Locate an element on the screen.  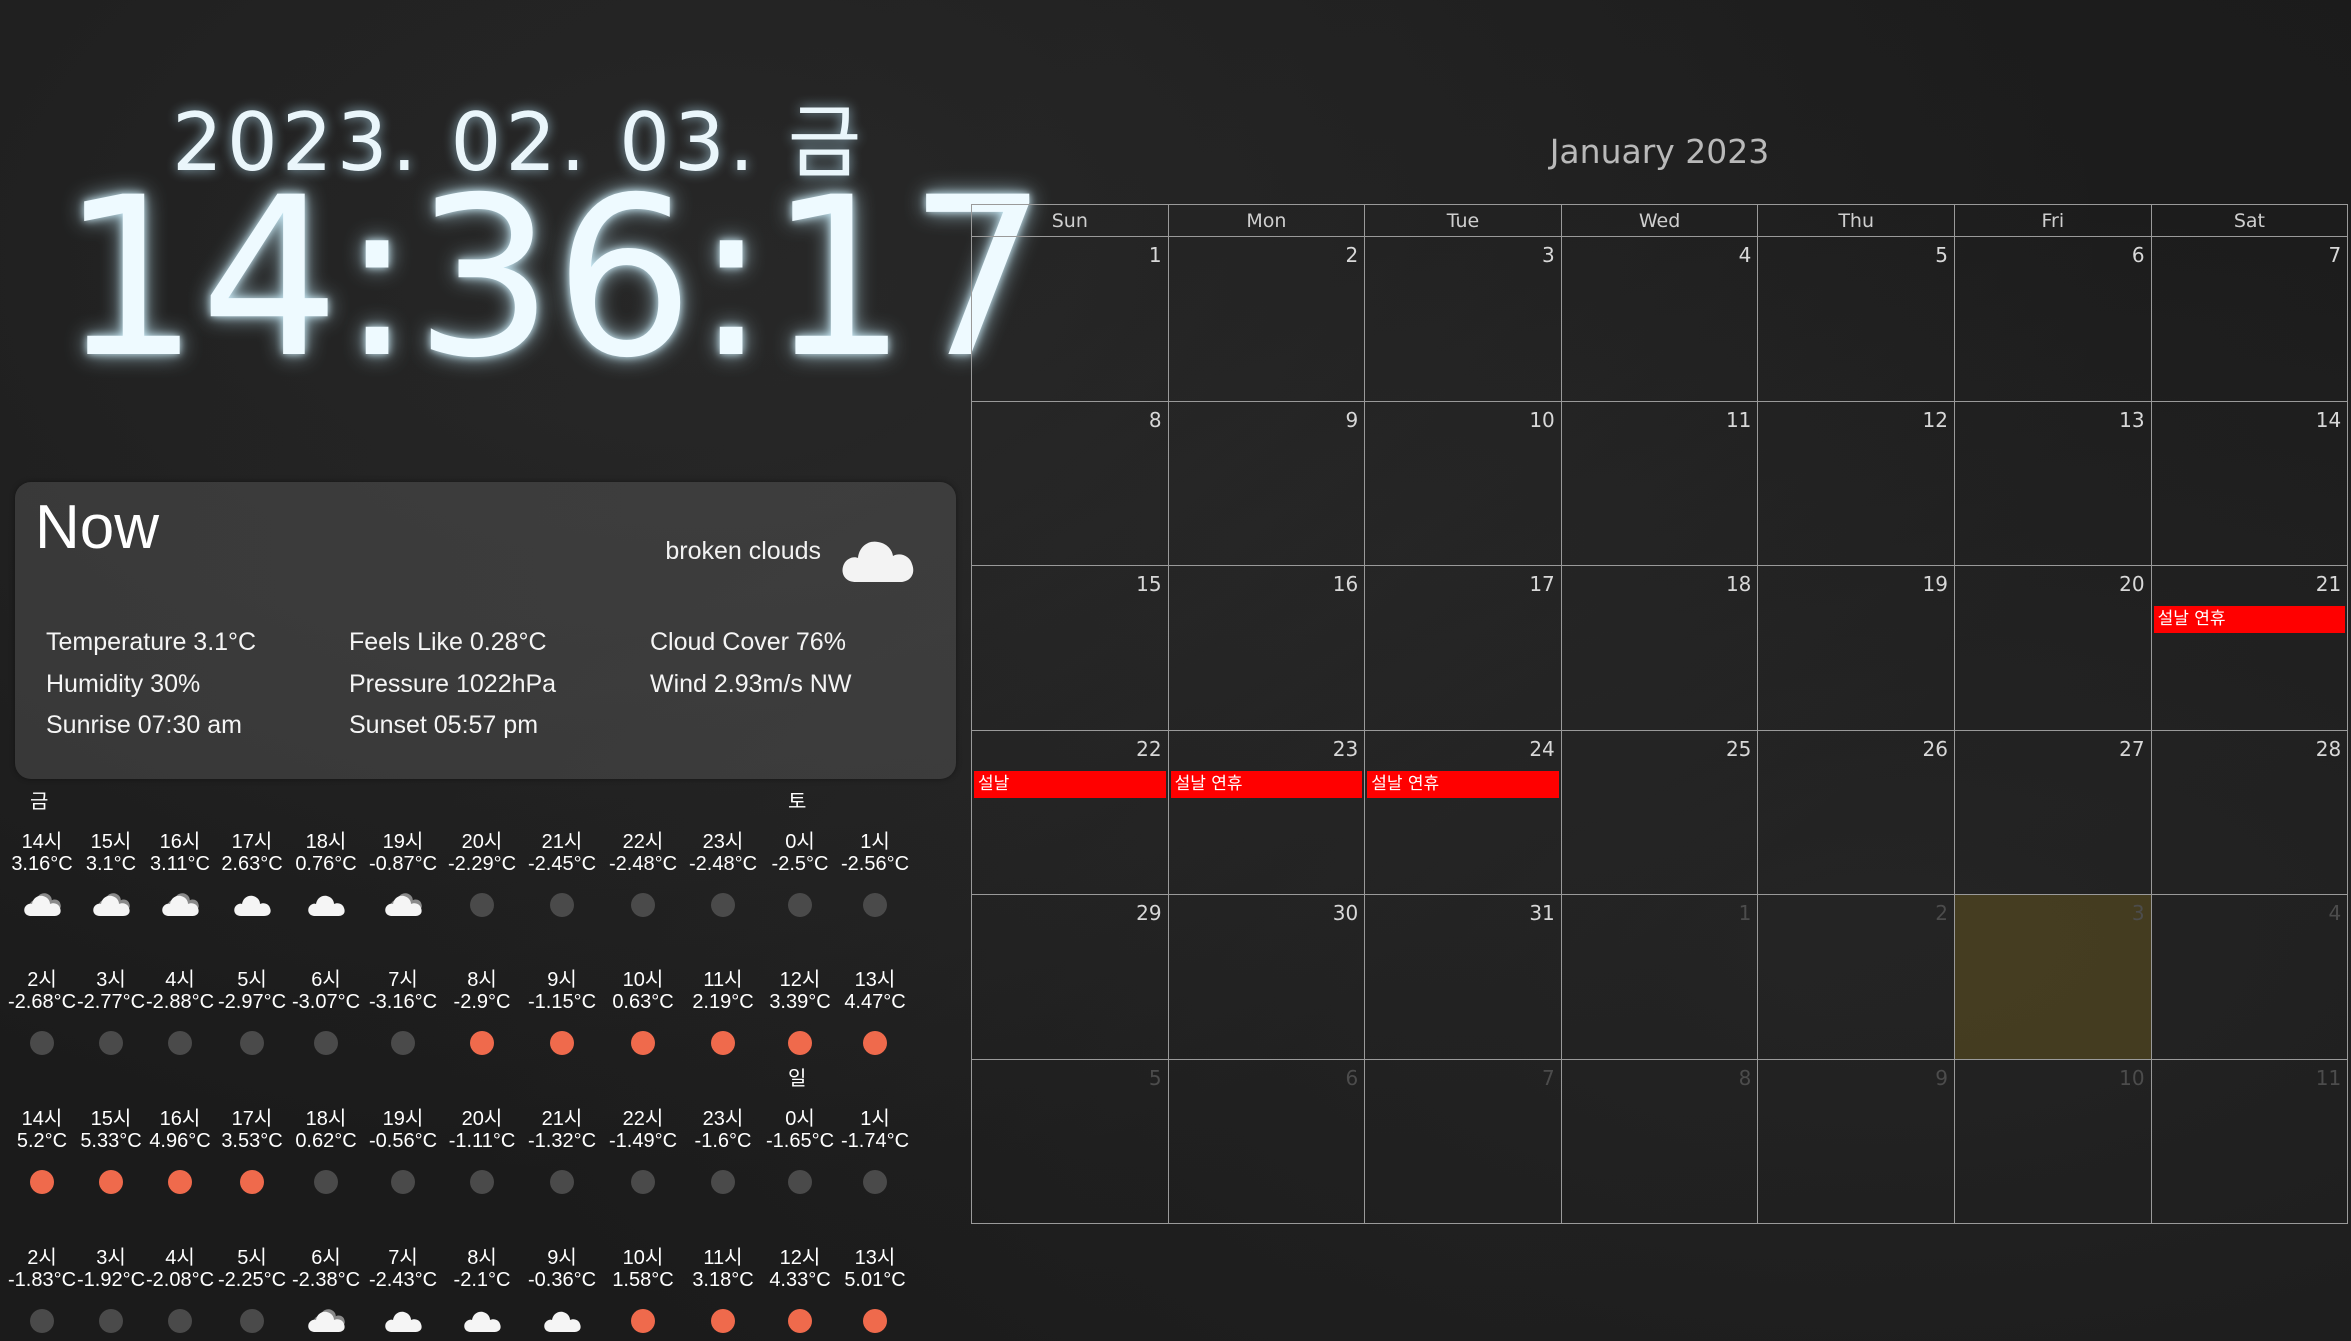
hour-label: 21시 is located at coordinates (562, 842).